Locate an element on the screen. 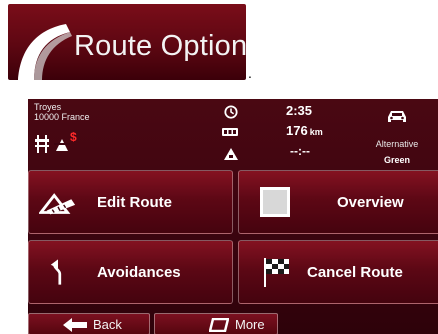  checkered-flag-icon is located at coordinates (276, 272).